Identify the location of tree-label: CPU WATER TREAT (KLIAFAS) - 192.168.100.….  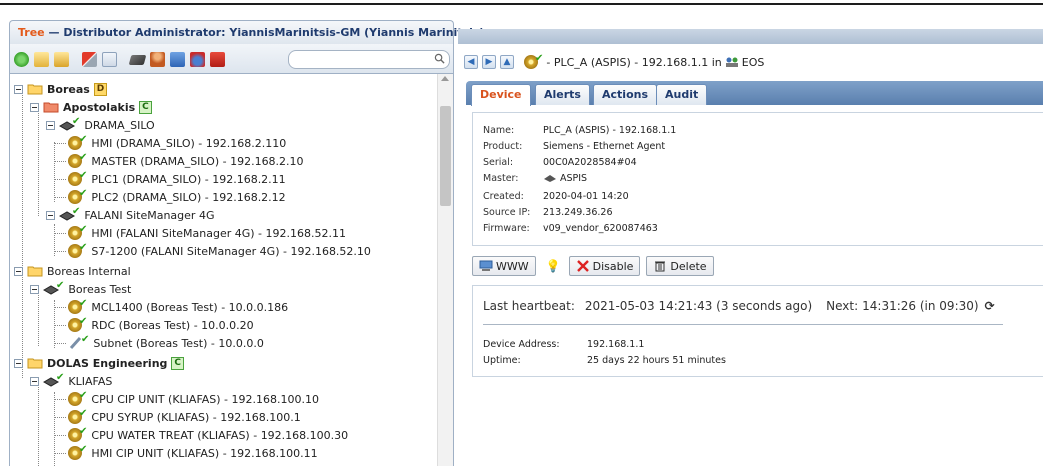
(220, 435).